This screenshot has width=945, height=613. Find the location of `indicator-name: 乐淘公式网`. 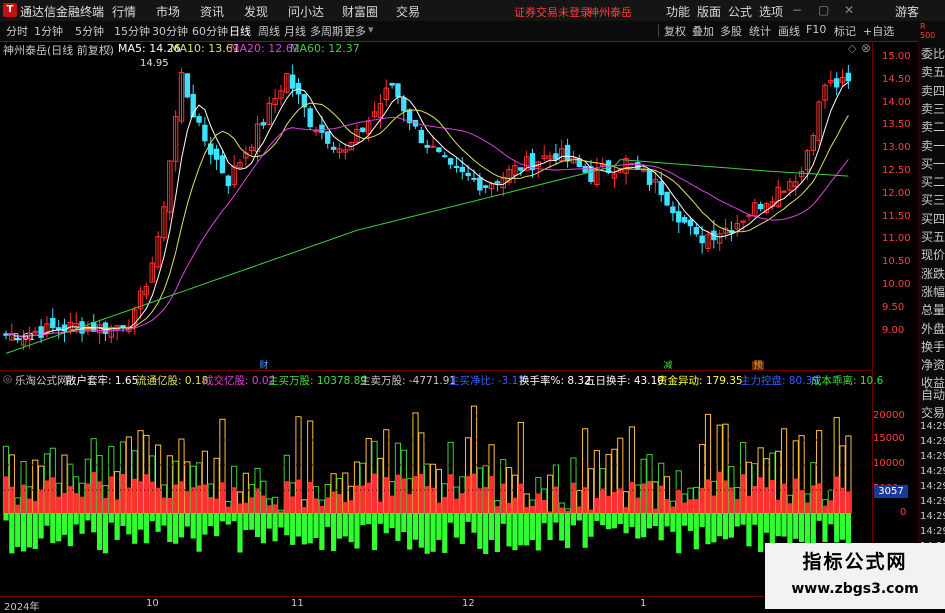

indicator-name: 乐淘公式网 is located at coordinates (41, 380).